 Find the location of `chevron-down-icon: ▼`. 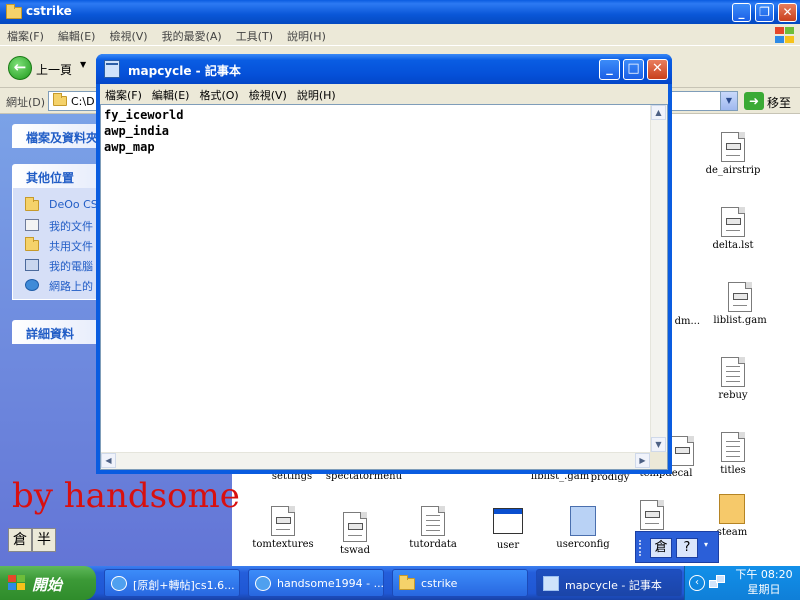

chevron-down-icon: ▼ is located at coordinates (83, 64).